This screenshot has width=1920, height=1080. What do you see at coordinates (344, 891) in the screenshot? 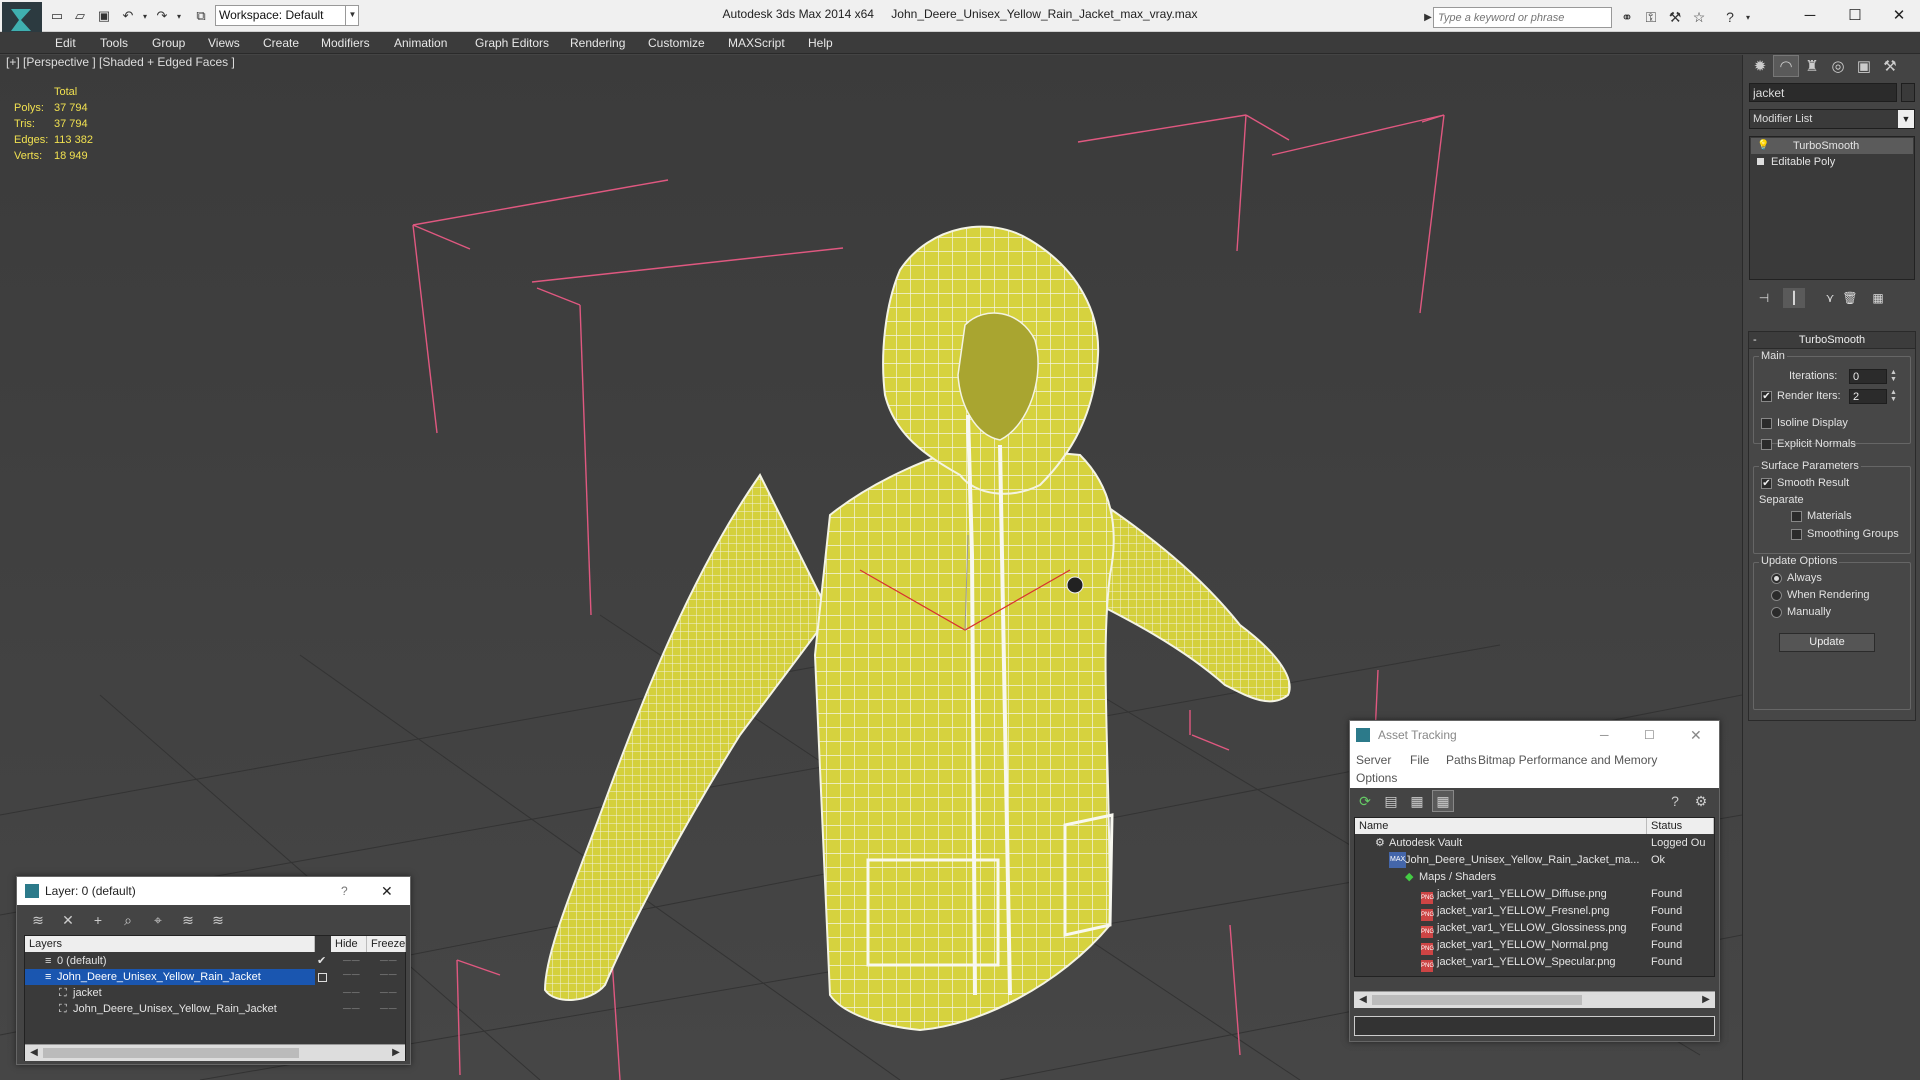
I see `help-button: ?` at bounding box center [344, 891].